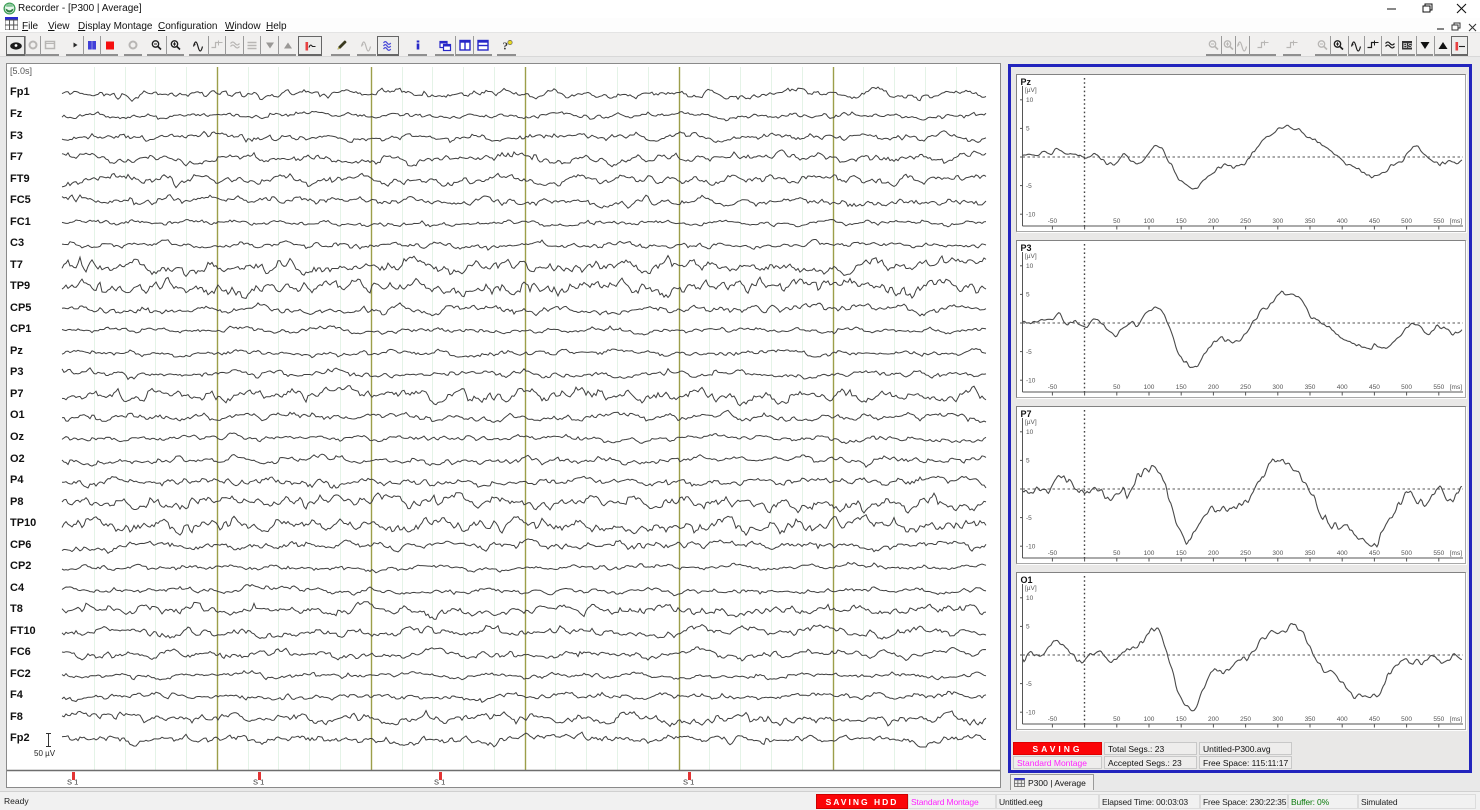 Image resolution: width=1480 pixels, height=810 pixels. What do you see at coordinates (1026, 82) in the screenshot?
I see `svg-text: Pz` at bounding box center [1026, 82].